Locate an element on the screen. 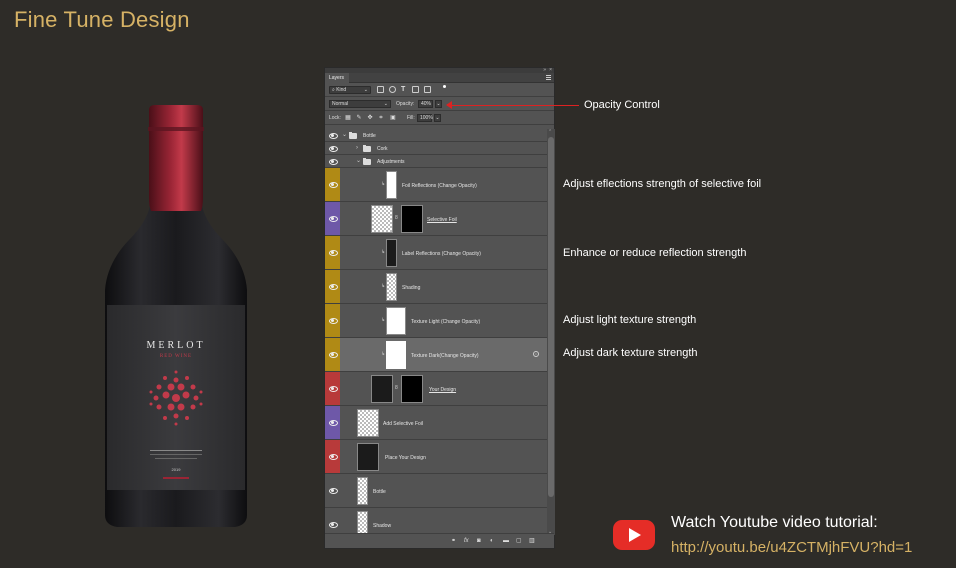 This screenshot has height=568, width=956. layer-row-foil-reflections: ↳ Foil Reflections (Change Opacity) is located at coordinates (436, 185).